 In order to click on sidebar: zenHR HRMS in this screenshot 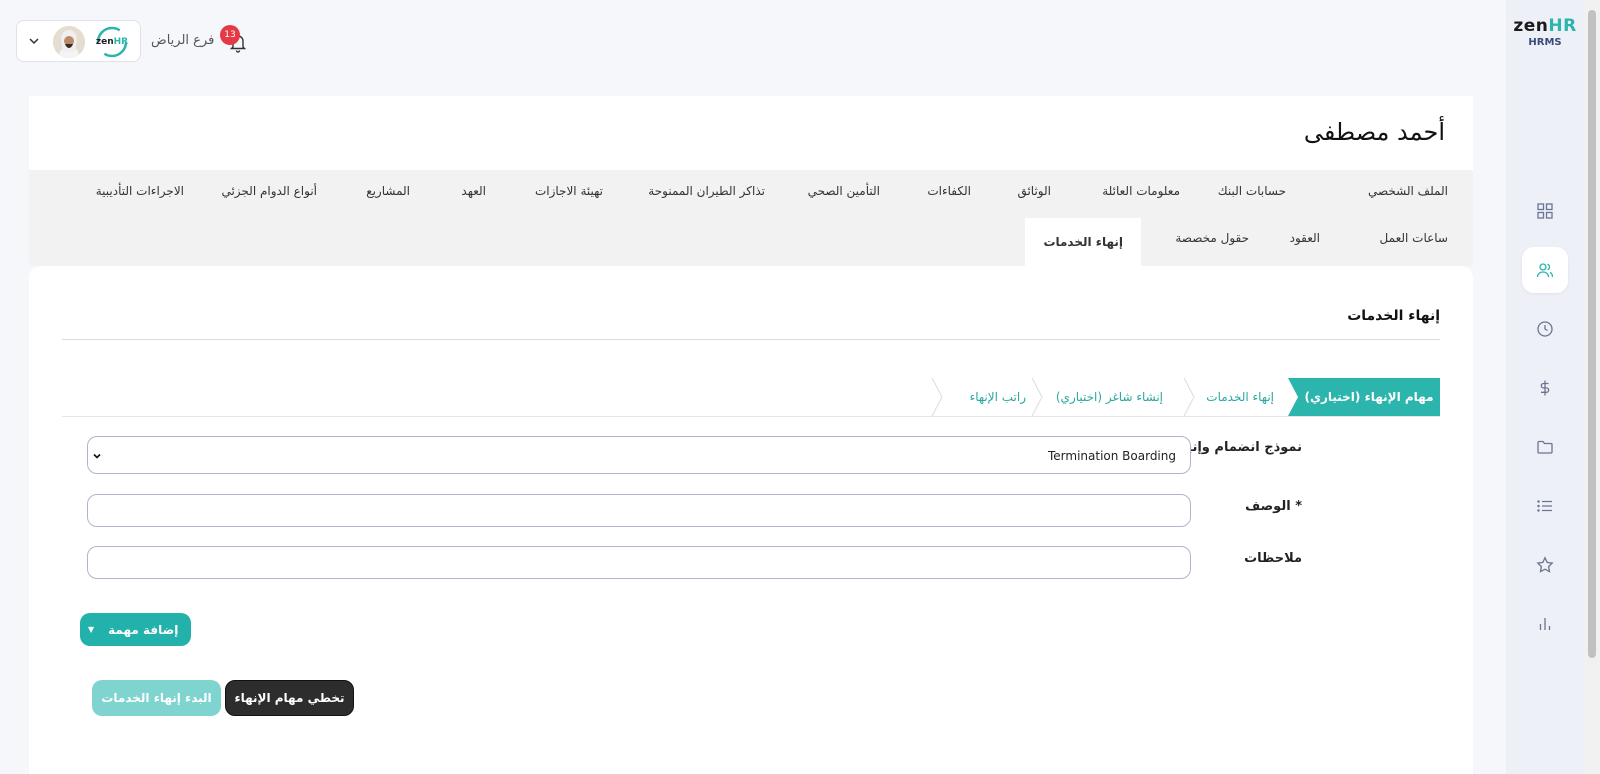, I will do `click(1545, 387)`.